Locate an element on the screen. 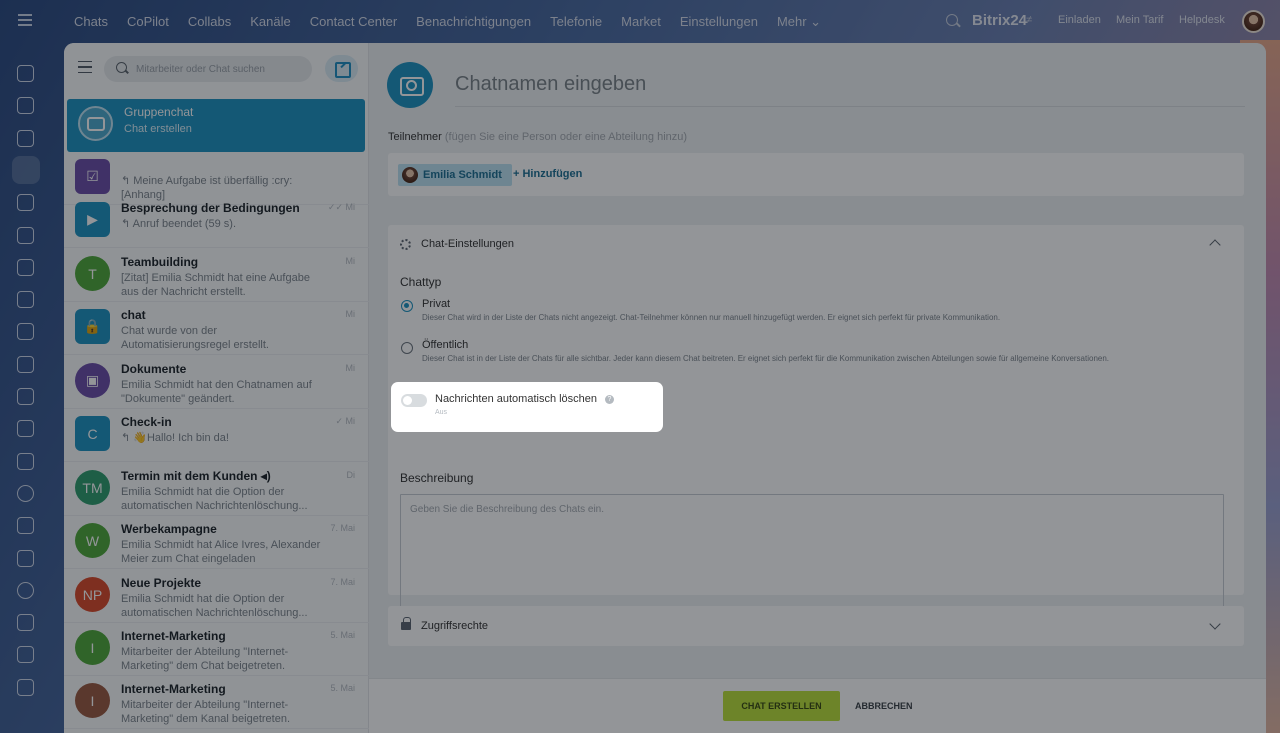  user-avatar is located at coordinates (1253, 21).